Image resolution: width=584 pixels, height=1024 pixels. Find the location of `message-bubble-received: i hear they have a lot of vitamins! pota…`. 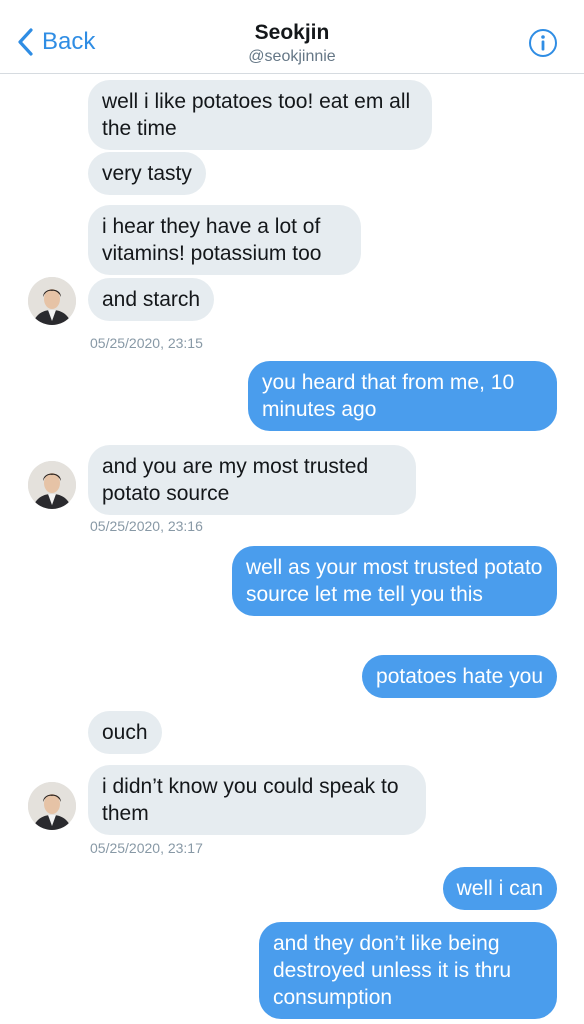

message-bubble-received: i hear they have a lot of vitamins! pota… is located at coordinates (224, 240).